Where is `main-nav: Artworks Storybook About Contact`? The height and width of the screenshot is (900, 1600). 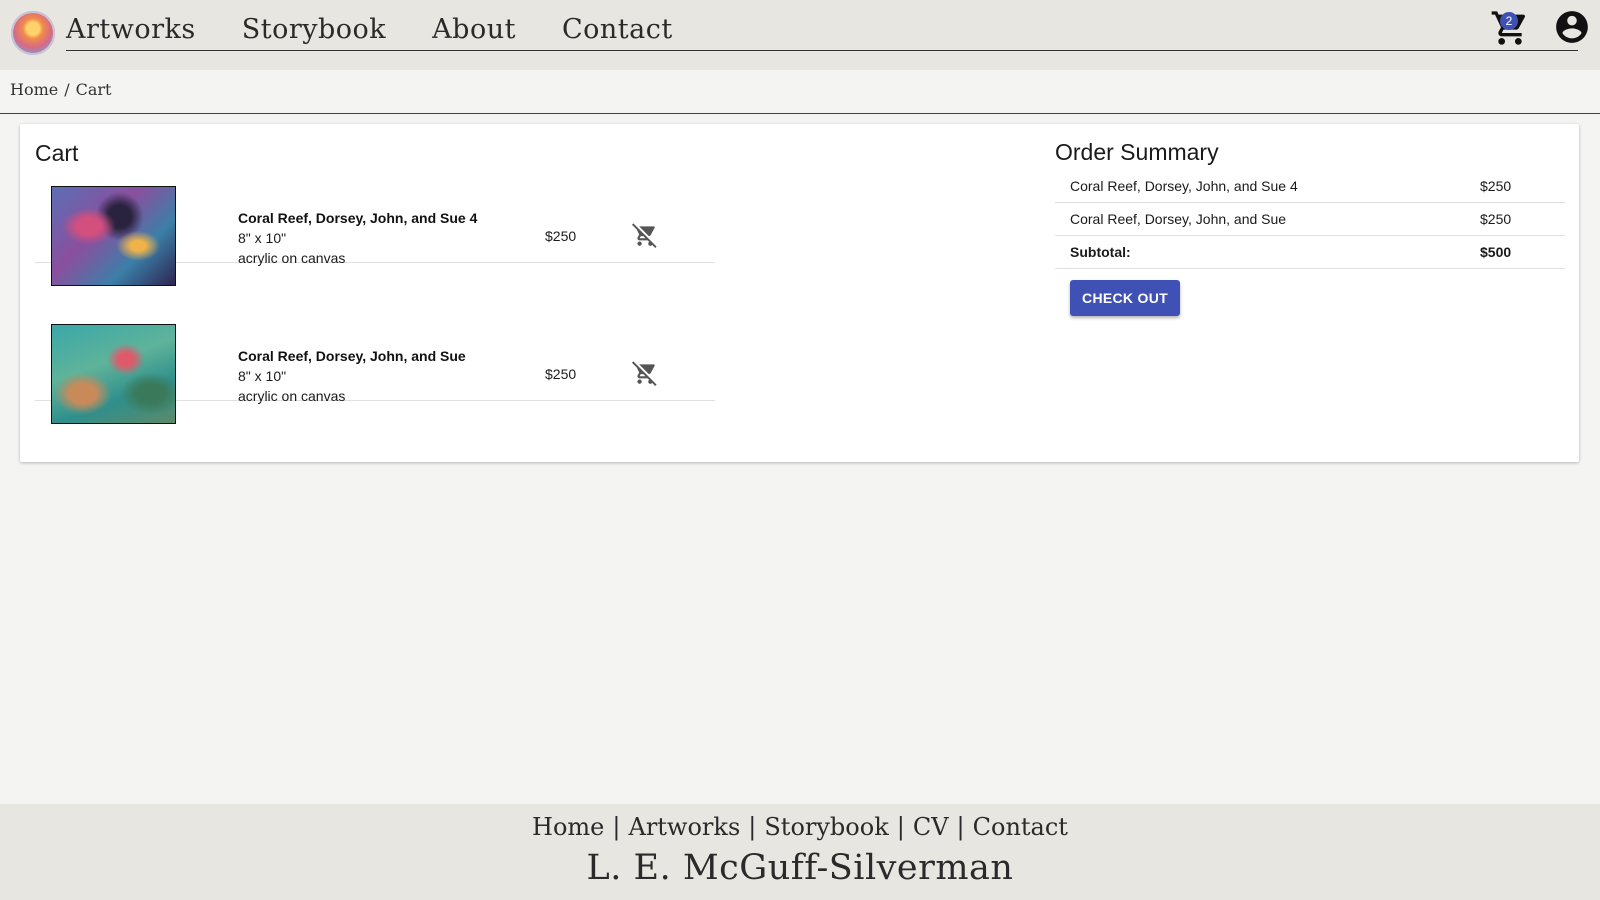
main-nav: Artworks Storybook About Contact is located at coordinates (392, 29).